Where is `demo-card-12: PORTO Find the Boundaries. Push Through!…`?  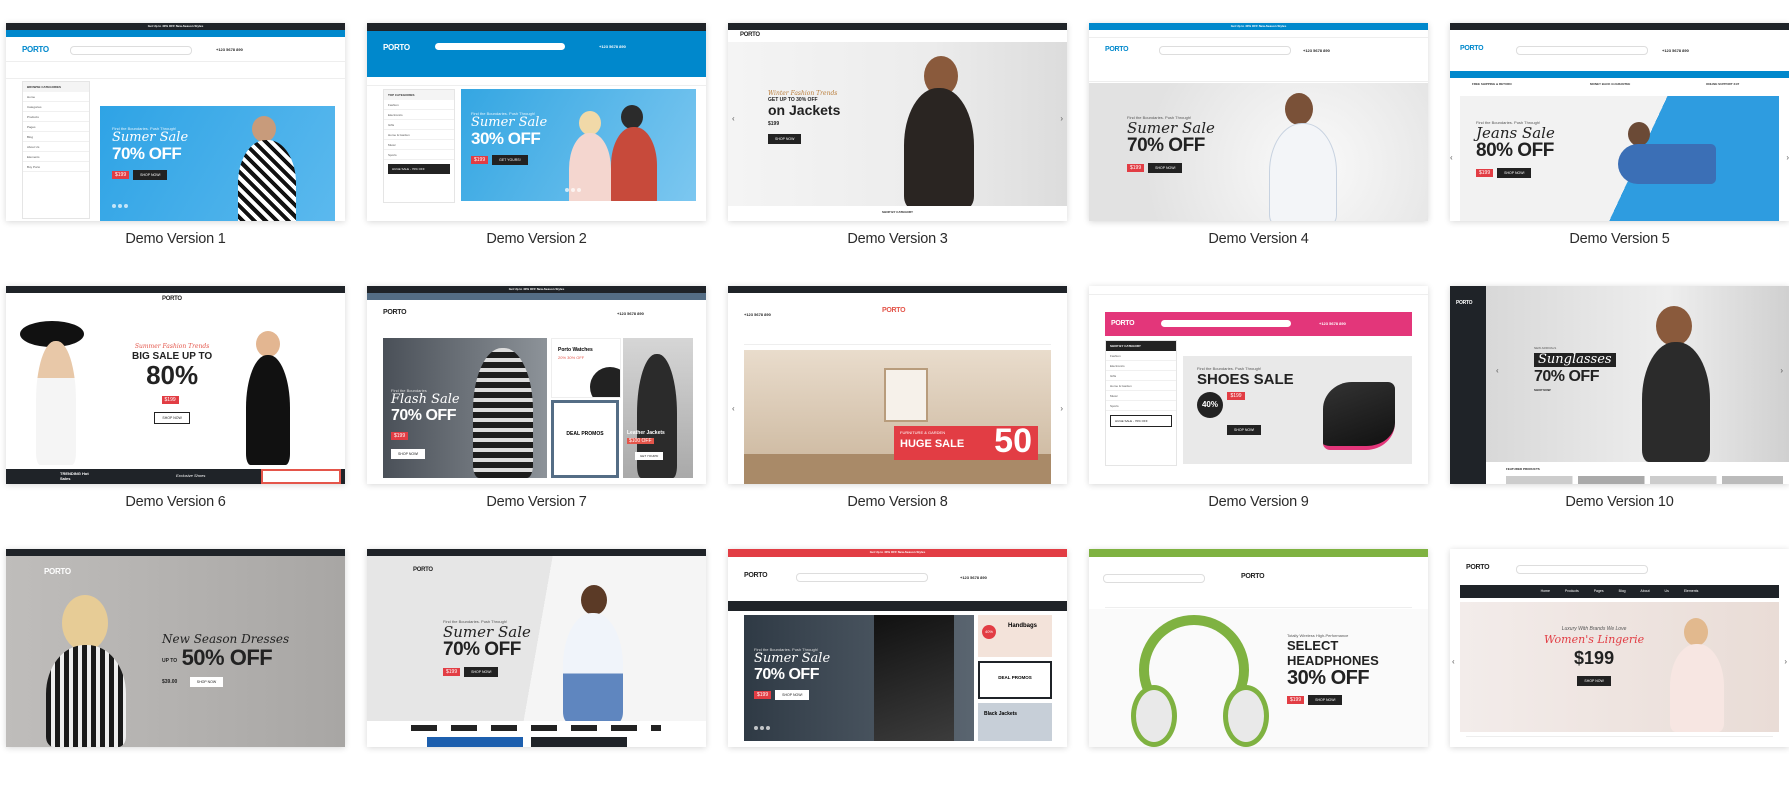 demo-card-12: PORTO Find the Boundaries. Push Through!… is located at coordinates (536, 680).